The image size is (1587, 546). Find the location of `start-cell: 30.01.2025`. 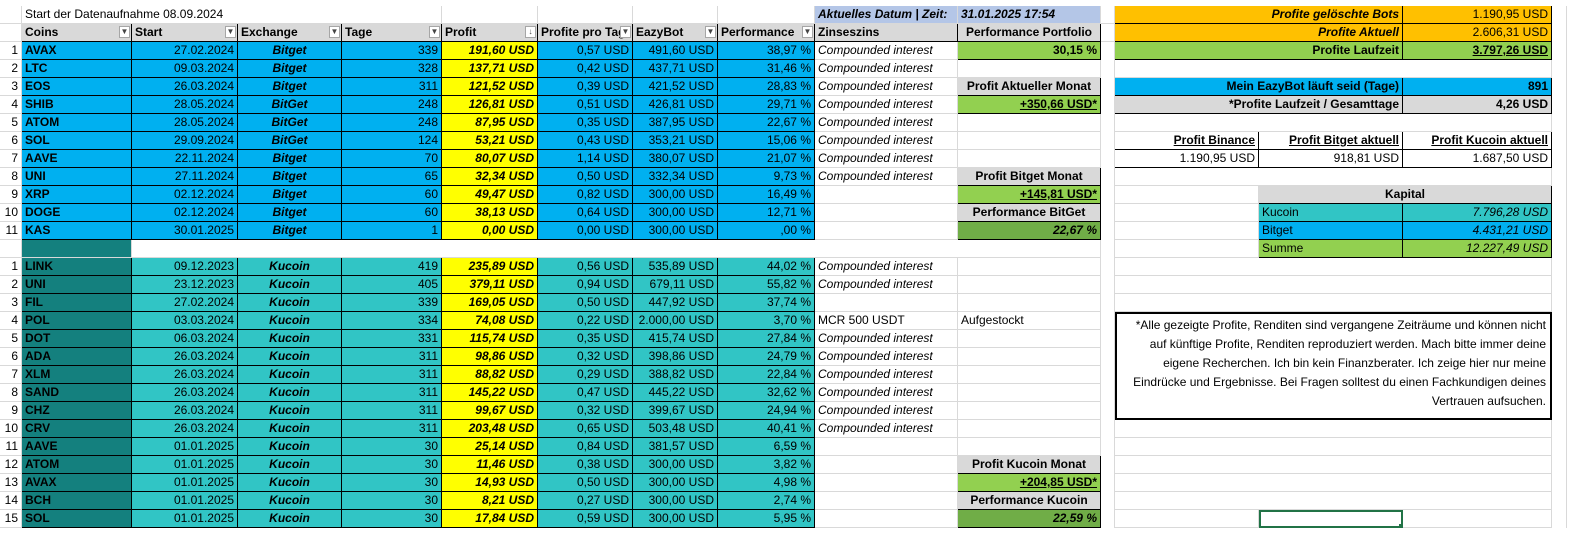

start-cell: 30.01.2025 is located at coordinates (185, 231).